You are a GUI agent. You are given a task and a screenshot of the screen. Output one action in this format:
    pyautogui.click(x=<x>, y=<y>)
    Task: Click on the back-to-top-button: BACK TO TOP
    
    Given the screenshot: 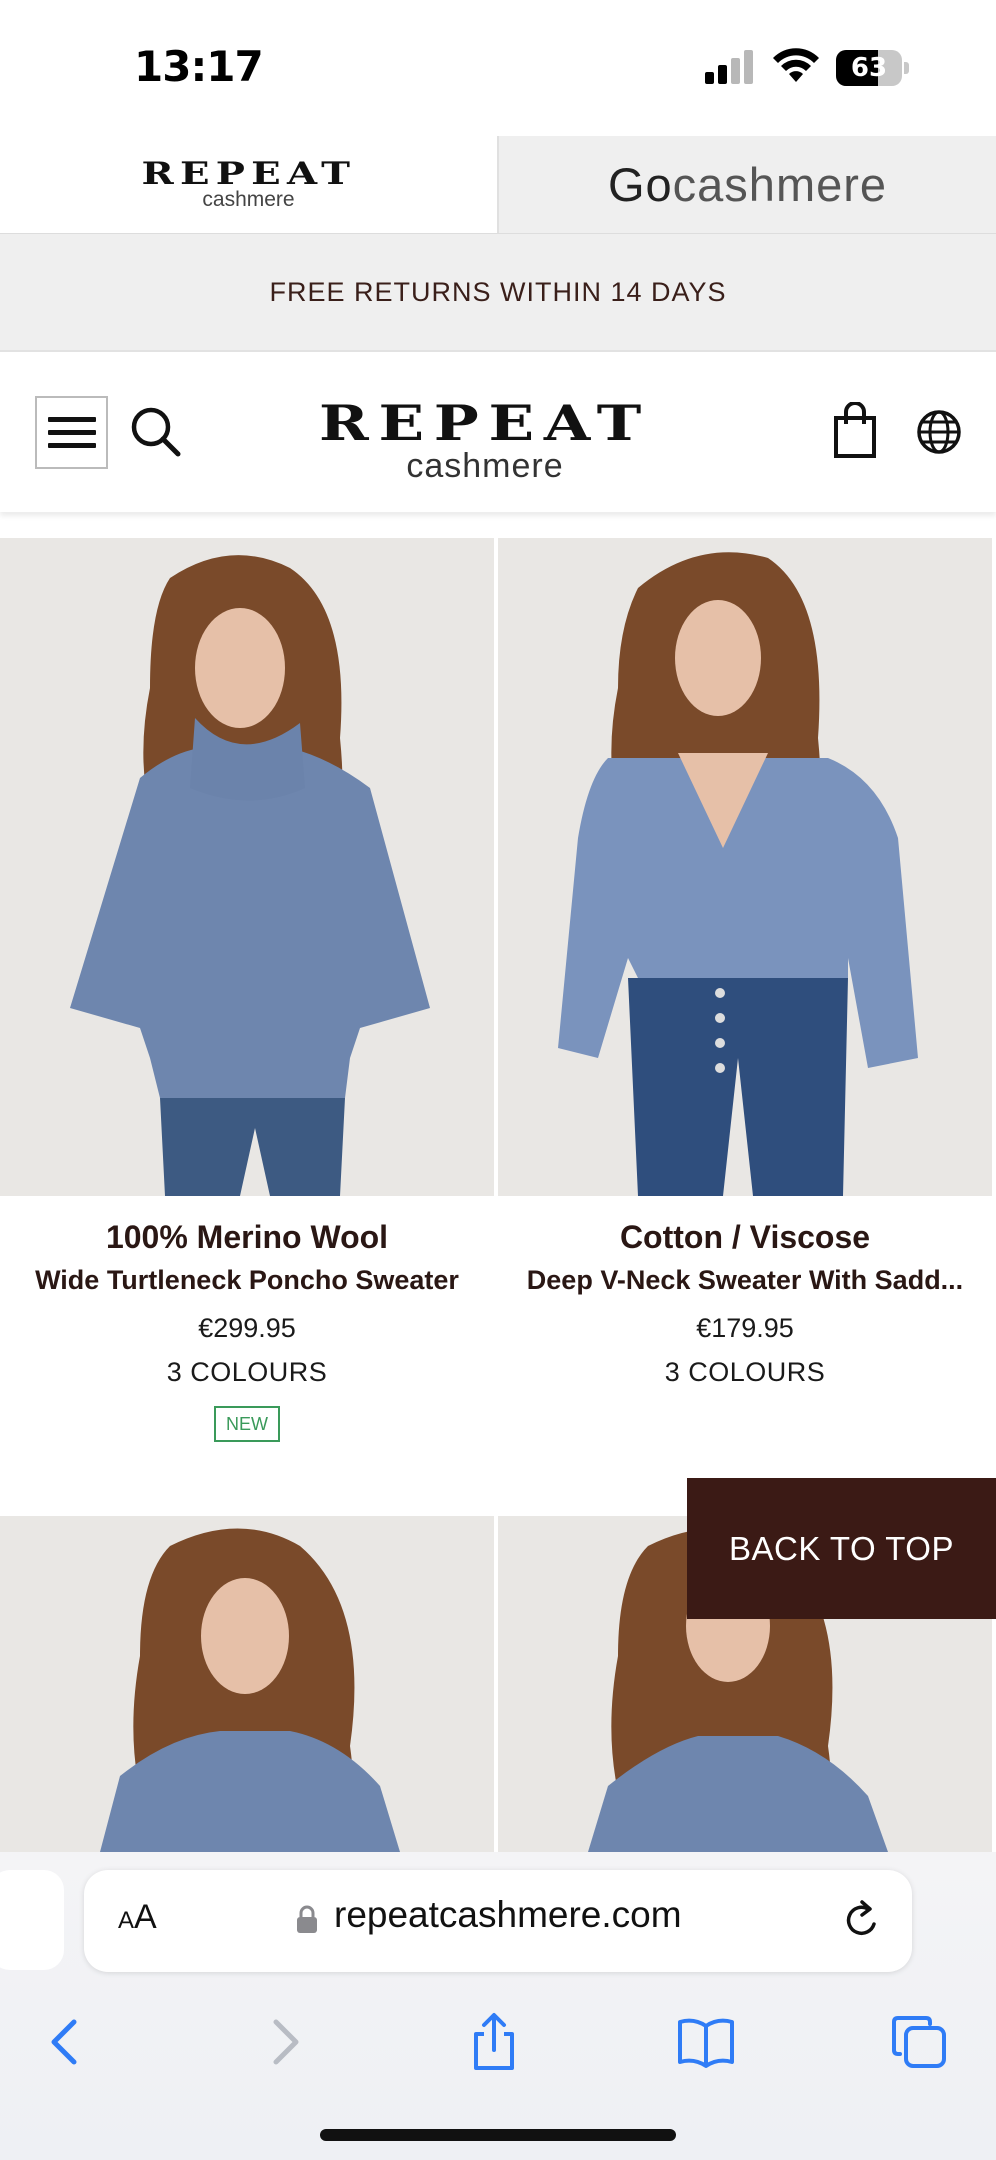 What is the action you would take?
    pyautogui.click(x=841, y=1548)
    